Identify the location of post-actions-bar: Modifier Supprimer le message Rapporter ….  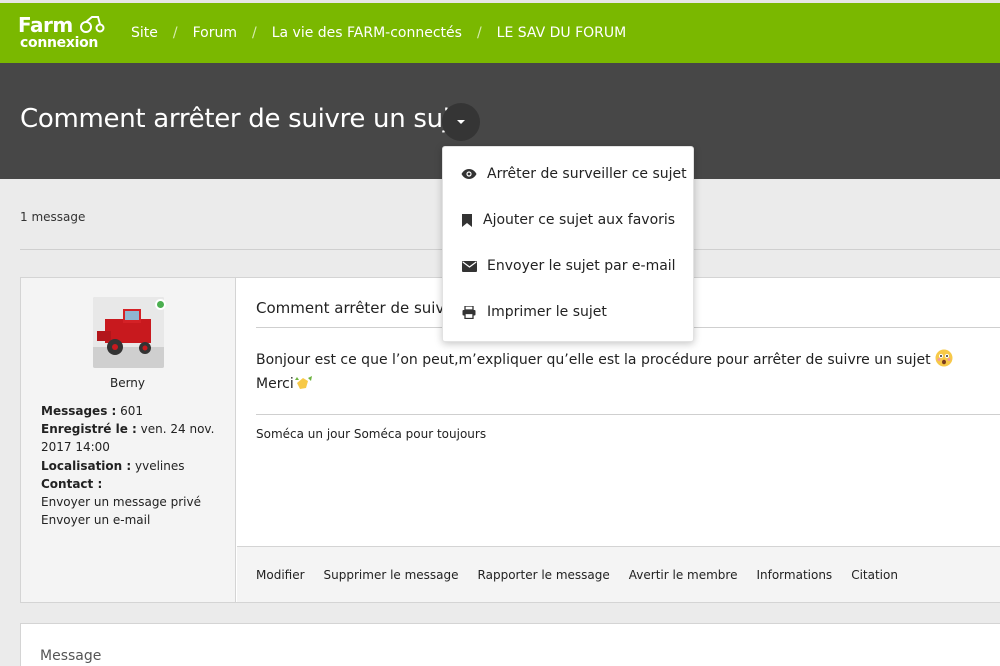
(618, 574).